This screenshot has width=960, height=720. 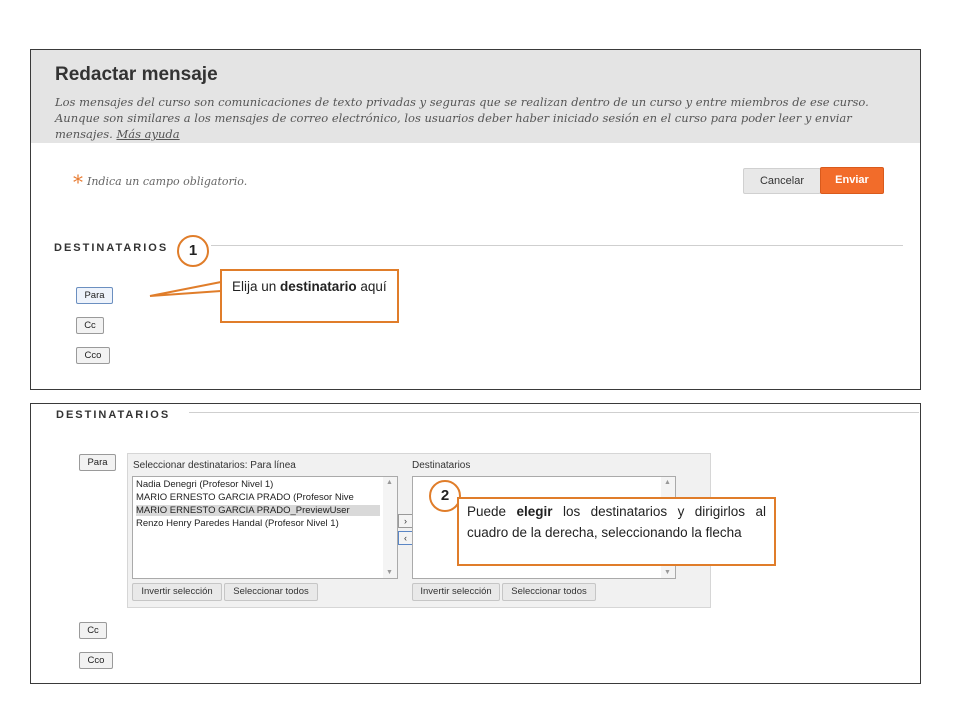 I want to click on recipients-section-title-2: DESTINATARIOS, so click(x=113, y=415).